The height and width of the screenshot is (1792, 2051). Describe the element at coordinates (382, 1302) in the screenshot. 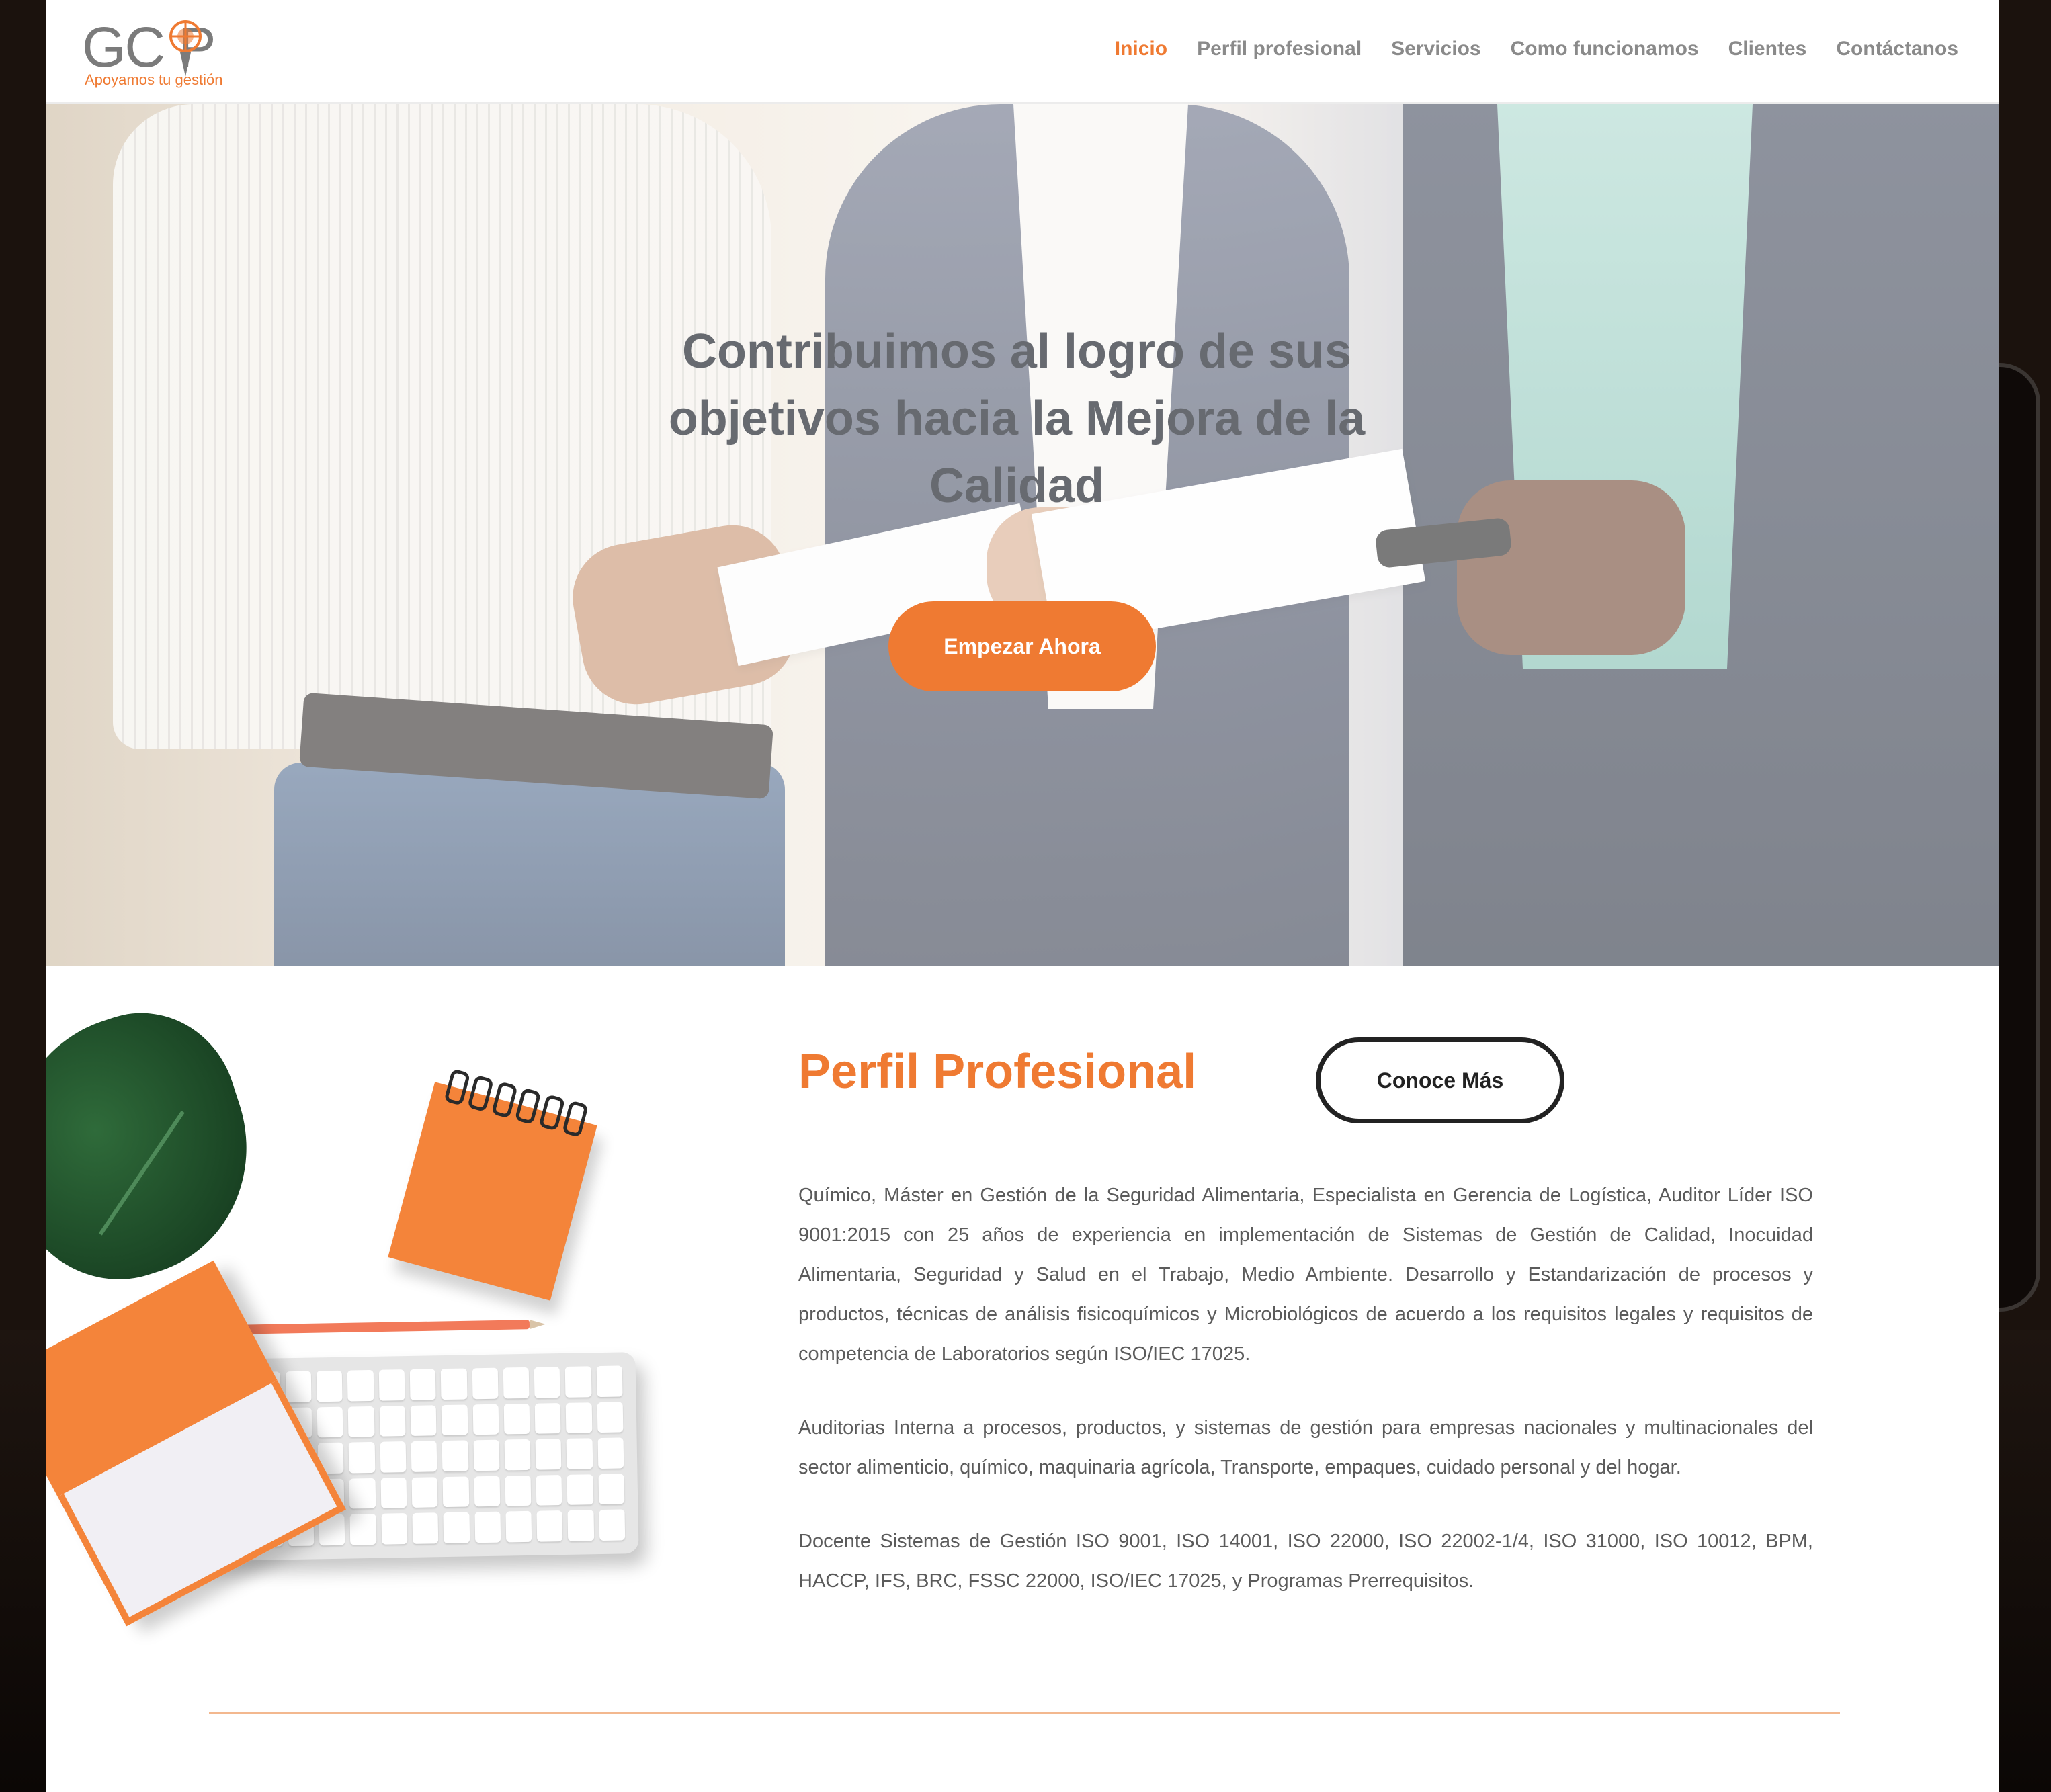

I see `desk-illustration` at that location.